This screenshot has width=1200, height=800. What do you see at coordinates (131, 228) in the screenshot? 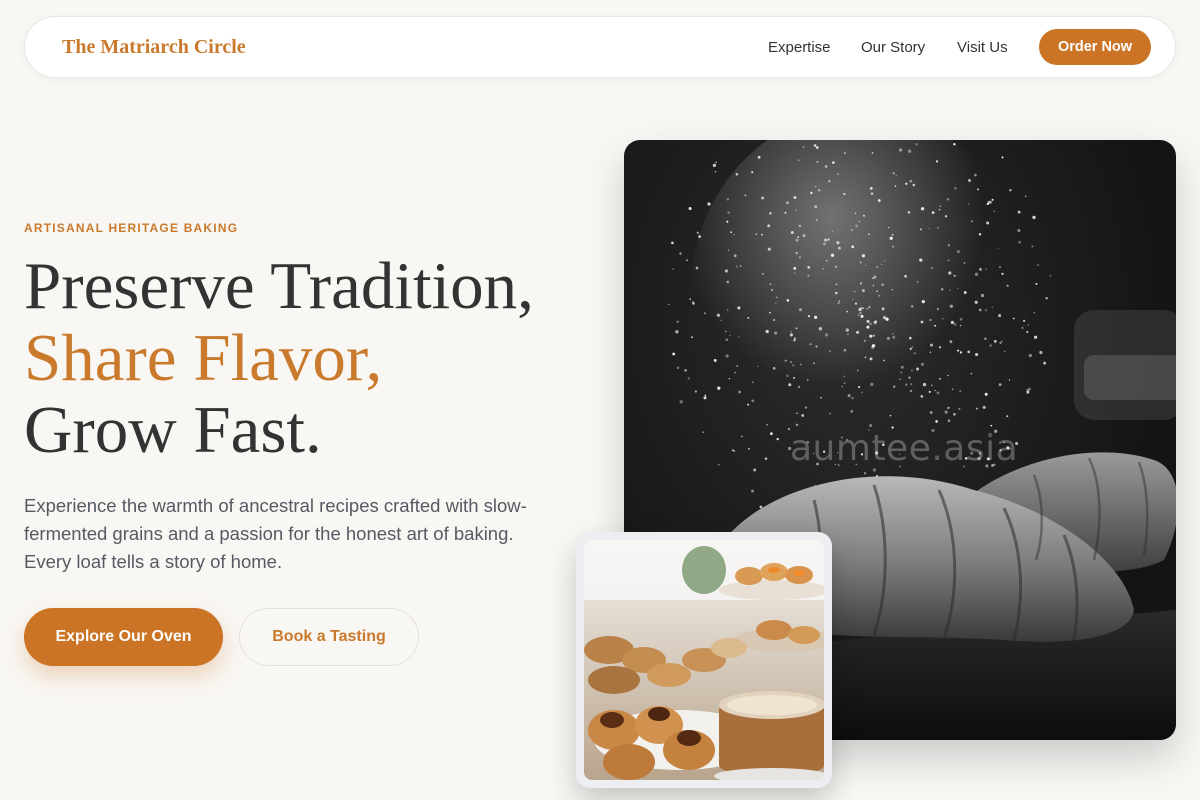
I see `hero-eyebrow: ARTISANAL HERITAGE BAKING` at bounding box center [131, 228].